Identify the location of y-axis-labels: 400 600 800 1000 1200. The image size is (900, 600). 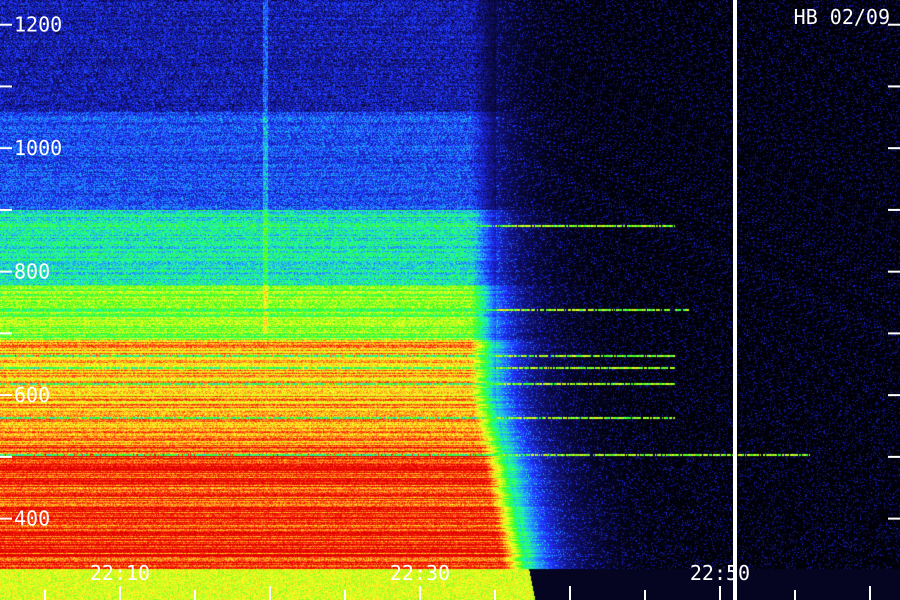
(38, 272).